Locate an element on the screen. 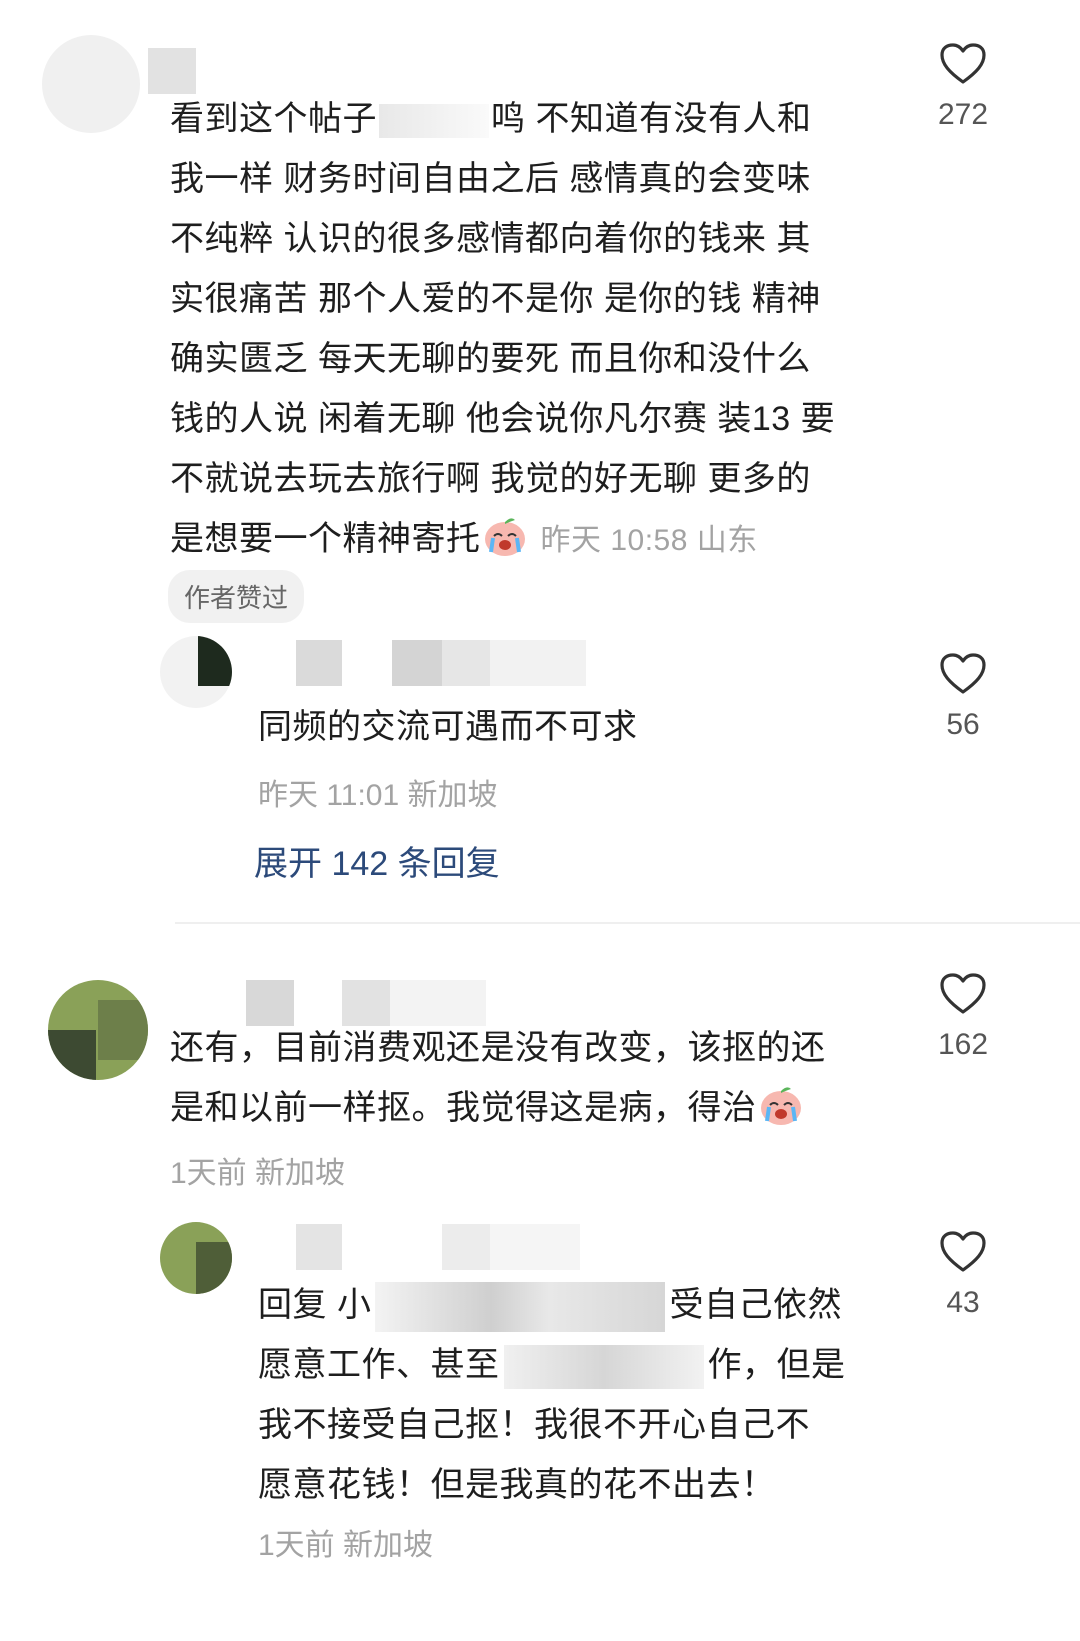 Image resolution: width=1080 pixels, height=1641 pixels. like-button: 272 is located at coordinates (963, 87).